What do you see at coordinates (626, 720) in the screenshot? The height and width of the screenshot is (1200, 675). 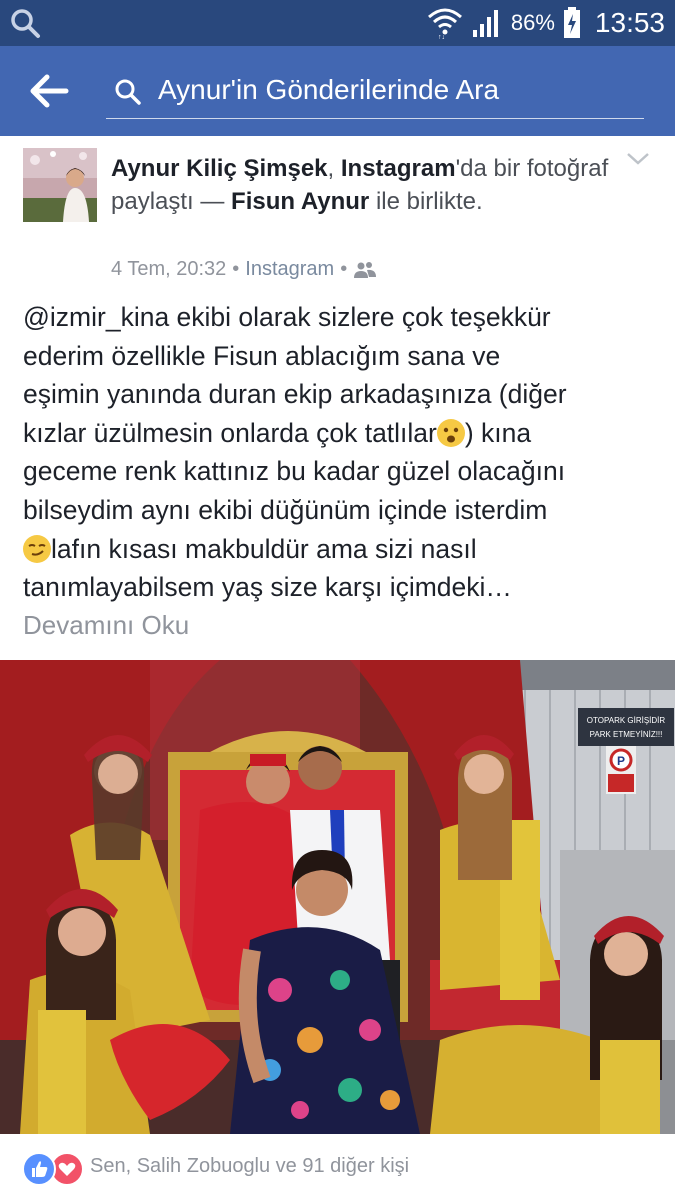 I see `svg-text: OTOPARK GİRİŞİDİR` at bounding box center [626, 720].